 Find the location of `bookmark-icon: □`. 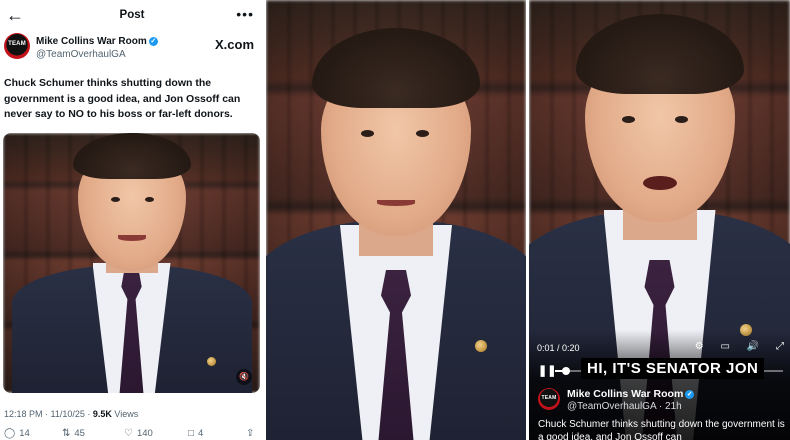

bookmark-icon: □ is located at coordinates (191, 433).